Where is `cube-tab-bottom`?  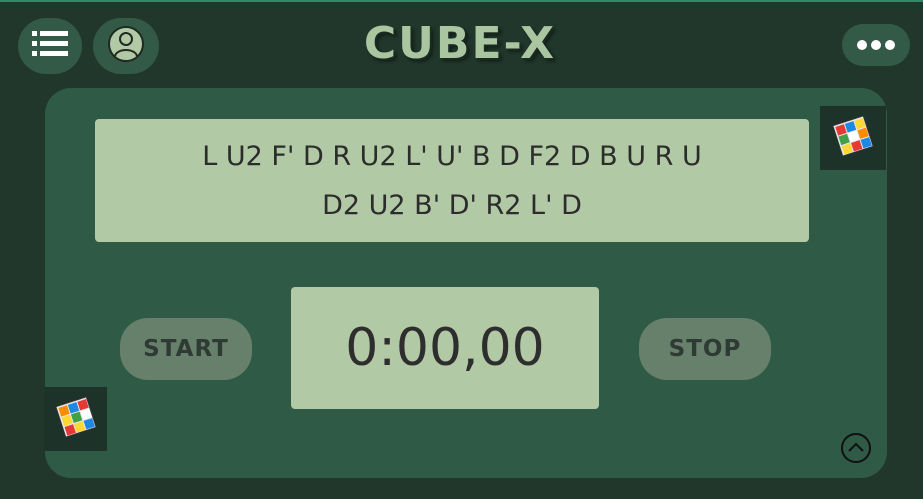
cube-tab-bottom is located at coordinates (75, 419).